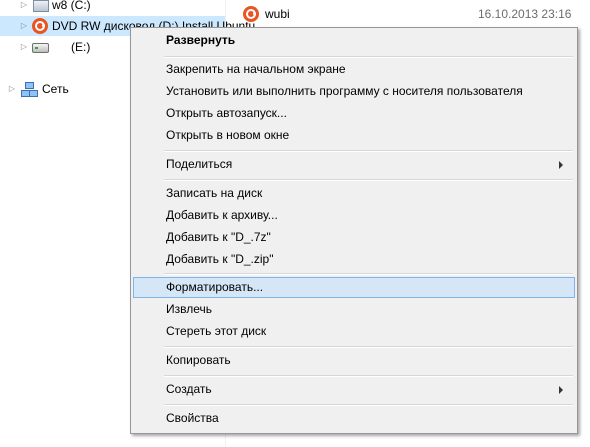 This screenshot has width=590, height=447. Describe the element at coordinates (354, 135) in the screenshot. I see `menu-item-open-new-window: Открыть в новом окне` at that location.